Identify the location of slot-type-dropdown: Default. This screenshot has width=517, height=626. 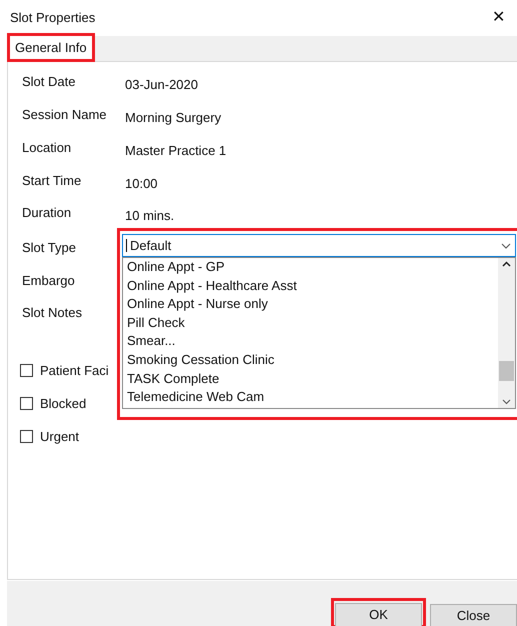
(319, 245).